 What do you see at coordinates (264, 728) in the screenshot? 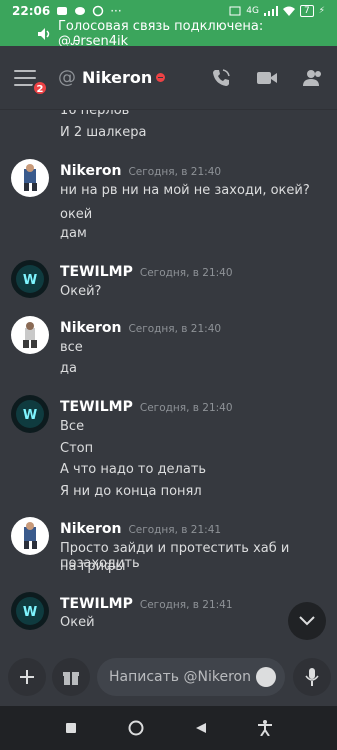
I see `accessibility-icon` at bounding box center [264, 728].